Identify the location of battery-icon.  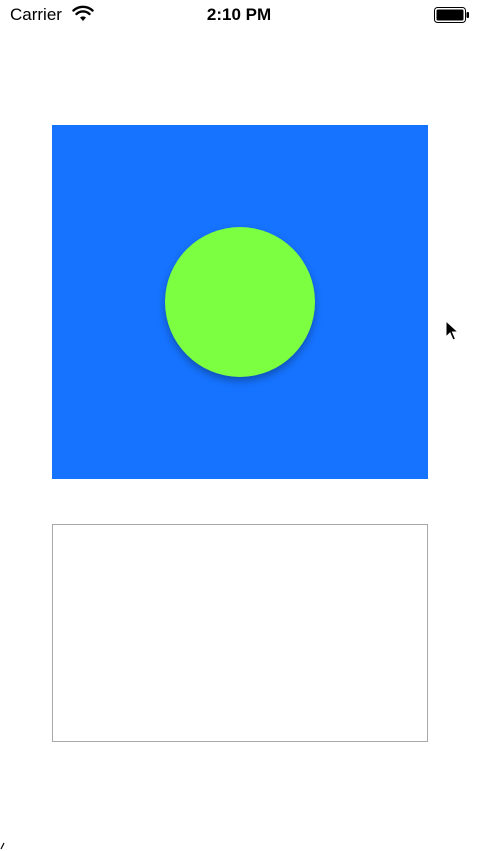
(451, 15).